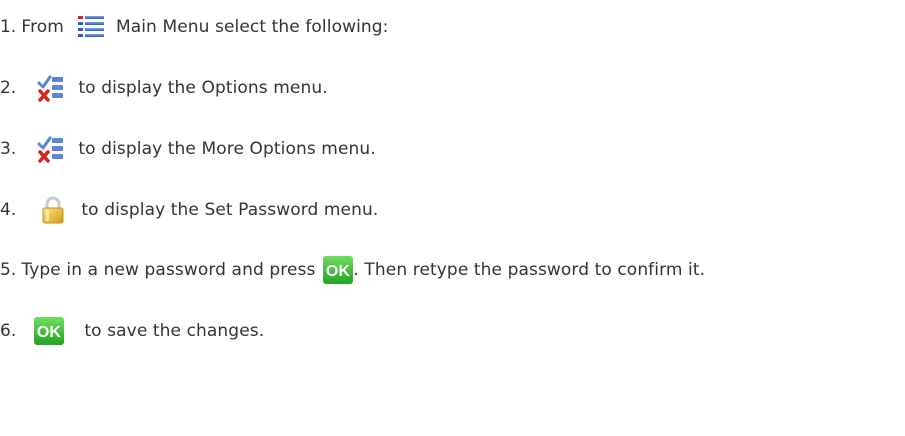 This screenshot has height=436, width=905. Describe the element at coordinates (8, 88) in the screenshot. I see `step-number: 2.` at that location.